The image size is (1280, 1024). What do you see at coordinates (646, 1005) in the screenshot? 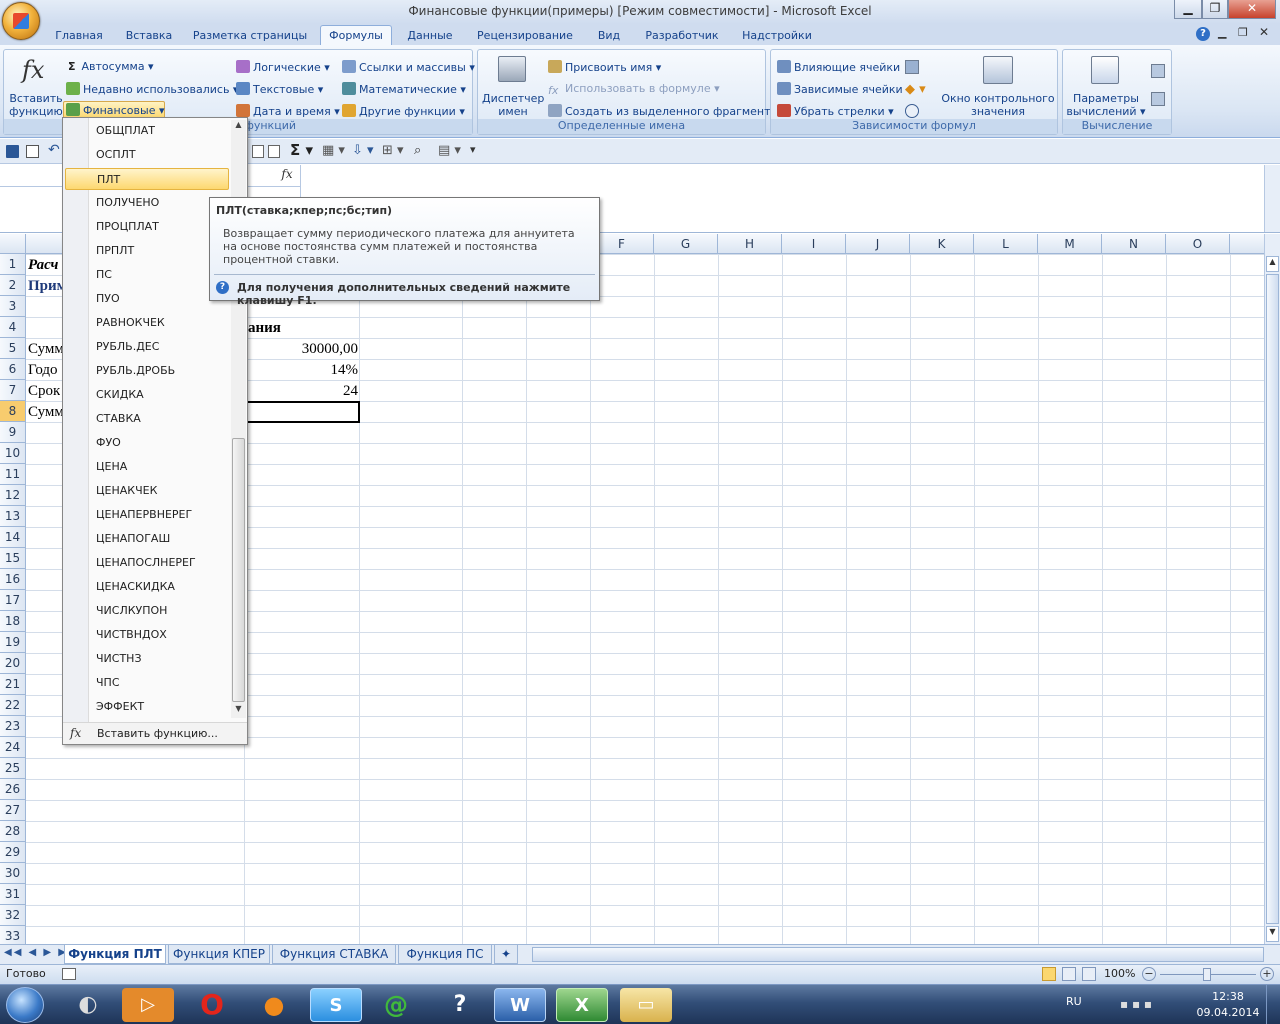
I see `explorer-icon: ▭` at bounding box center [646, 1005].